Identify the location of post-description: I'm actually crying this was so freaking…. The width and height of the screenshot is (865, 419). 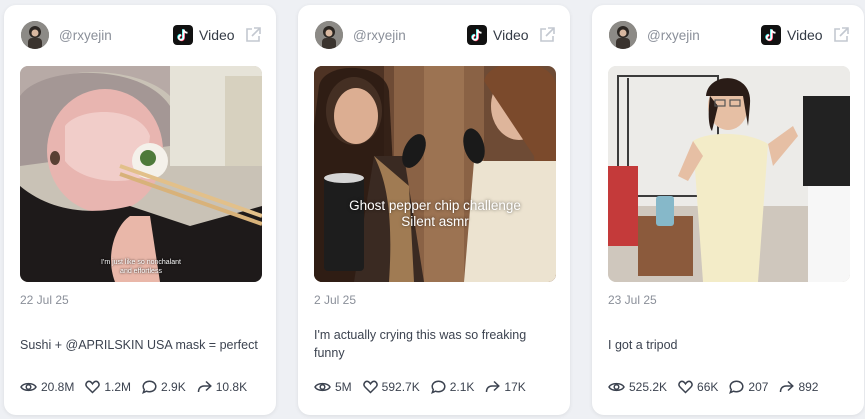
(420, 344).